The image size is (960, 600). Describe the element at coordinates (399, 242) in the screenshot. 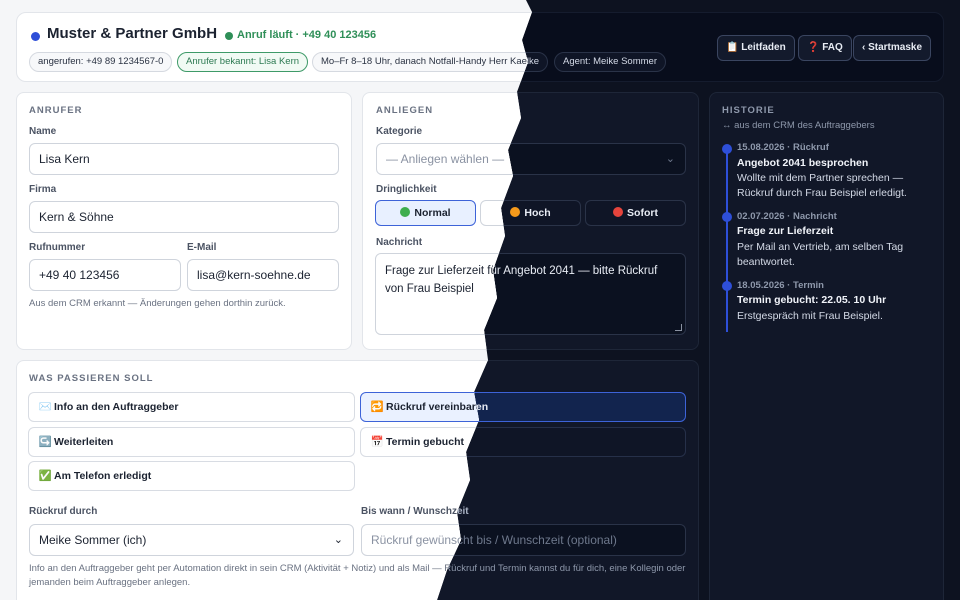

I see `message-label: Nachricht` at that location.